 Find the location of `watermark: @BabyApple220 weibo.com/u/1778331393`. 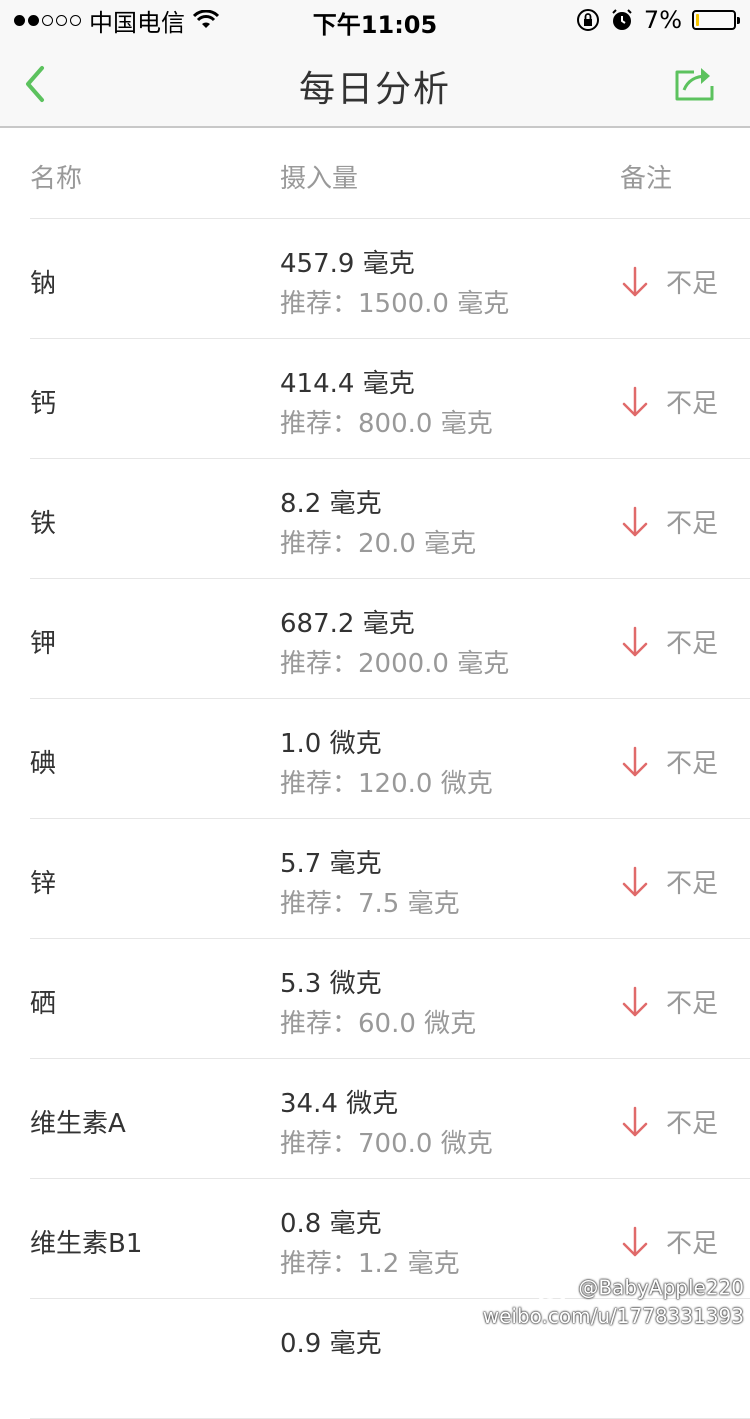

watermark: @BabyApple220 weibo.com/u/1778331393 is located at coordinates (613, 1301).